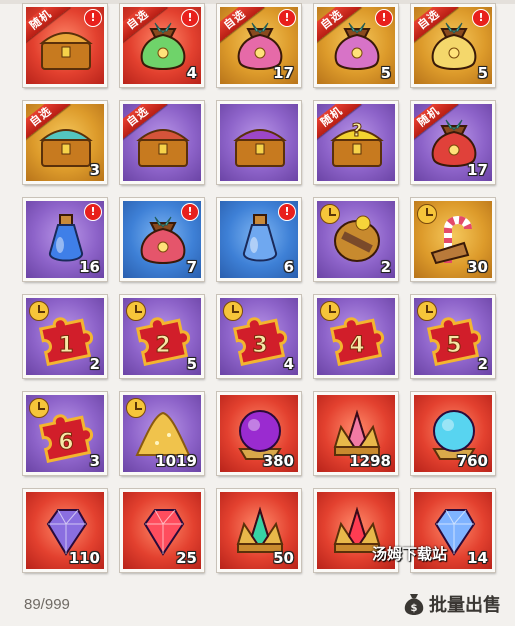  Describe the element at coordinates (356, 239) in the screenshot. I see `inventory-slot: 2` at that location.